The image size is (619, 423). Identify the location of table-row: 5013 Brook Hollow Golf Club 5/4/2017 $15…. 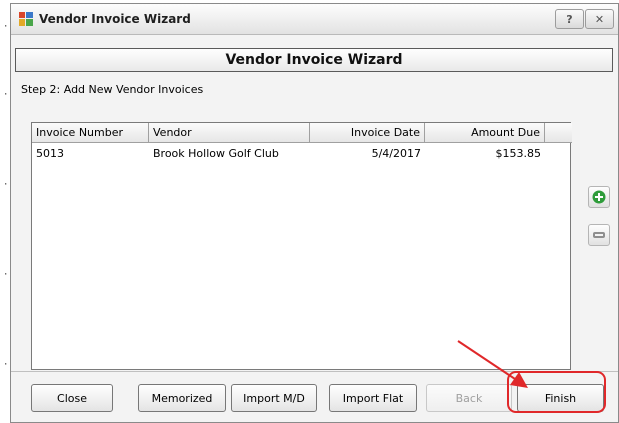
(288, 154).